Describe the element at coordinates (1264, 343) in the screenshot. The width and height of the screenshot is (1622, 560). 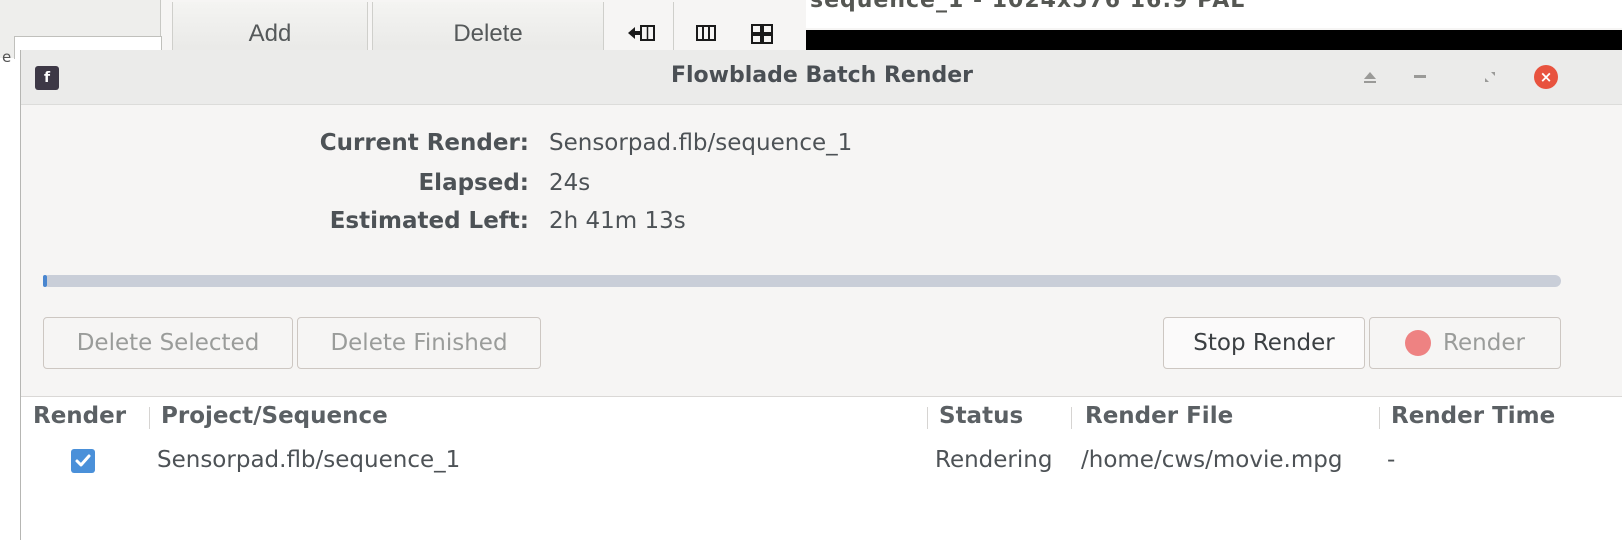
I see `stop-render-button: Stop Render` at that location.